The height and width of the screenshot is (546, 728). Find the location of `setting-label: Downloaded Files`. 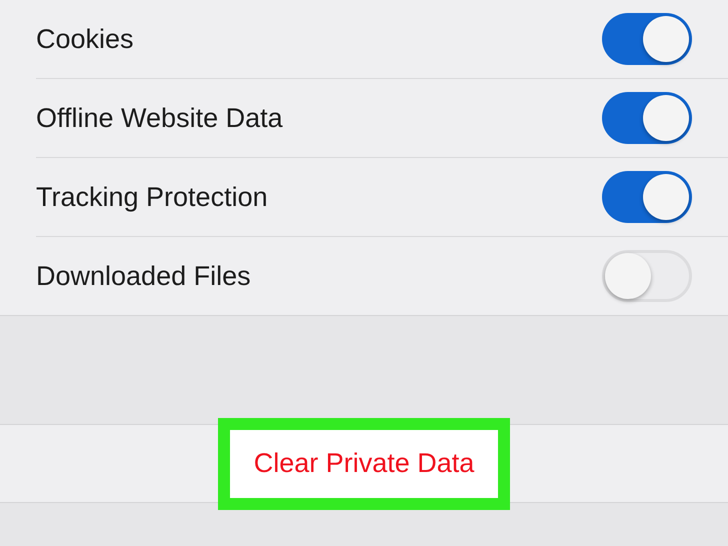

setting-label: Downloaded Files is located at coordinates (143, 276).